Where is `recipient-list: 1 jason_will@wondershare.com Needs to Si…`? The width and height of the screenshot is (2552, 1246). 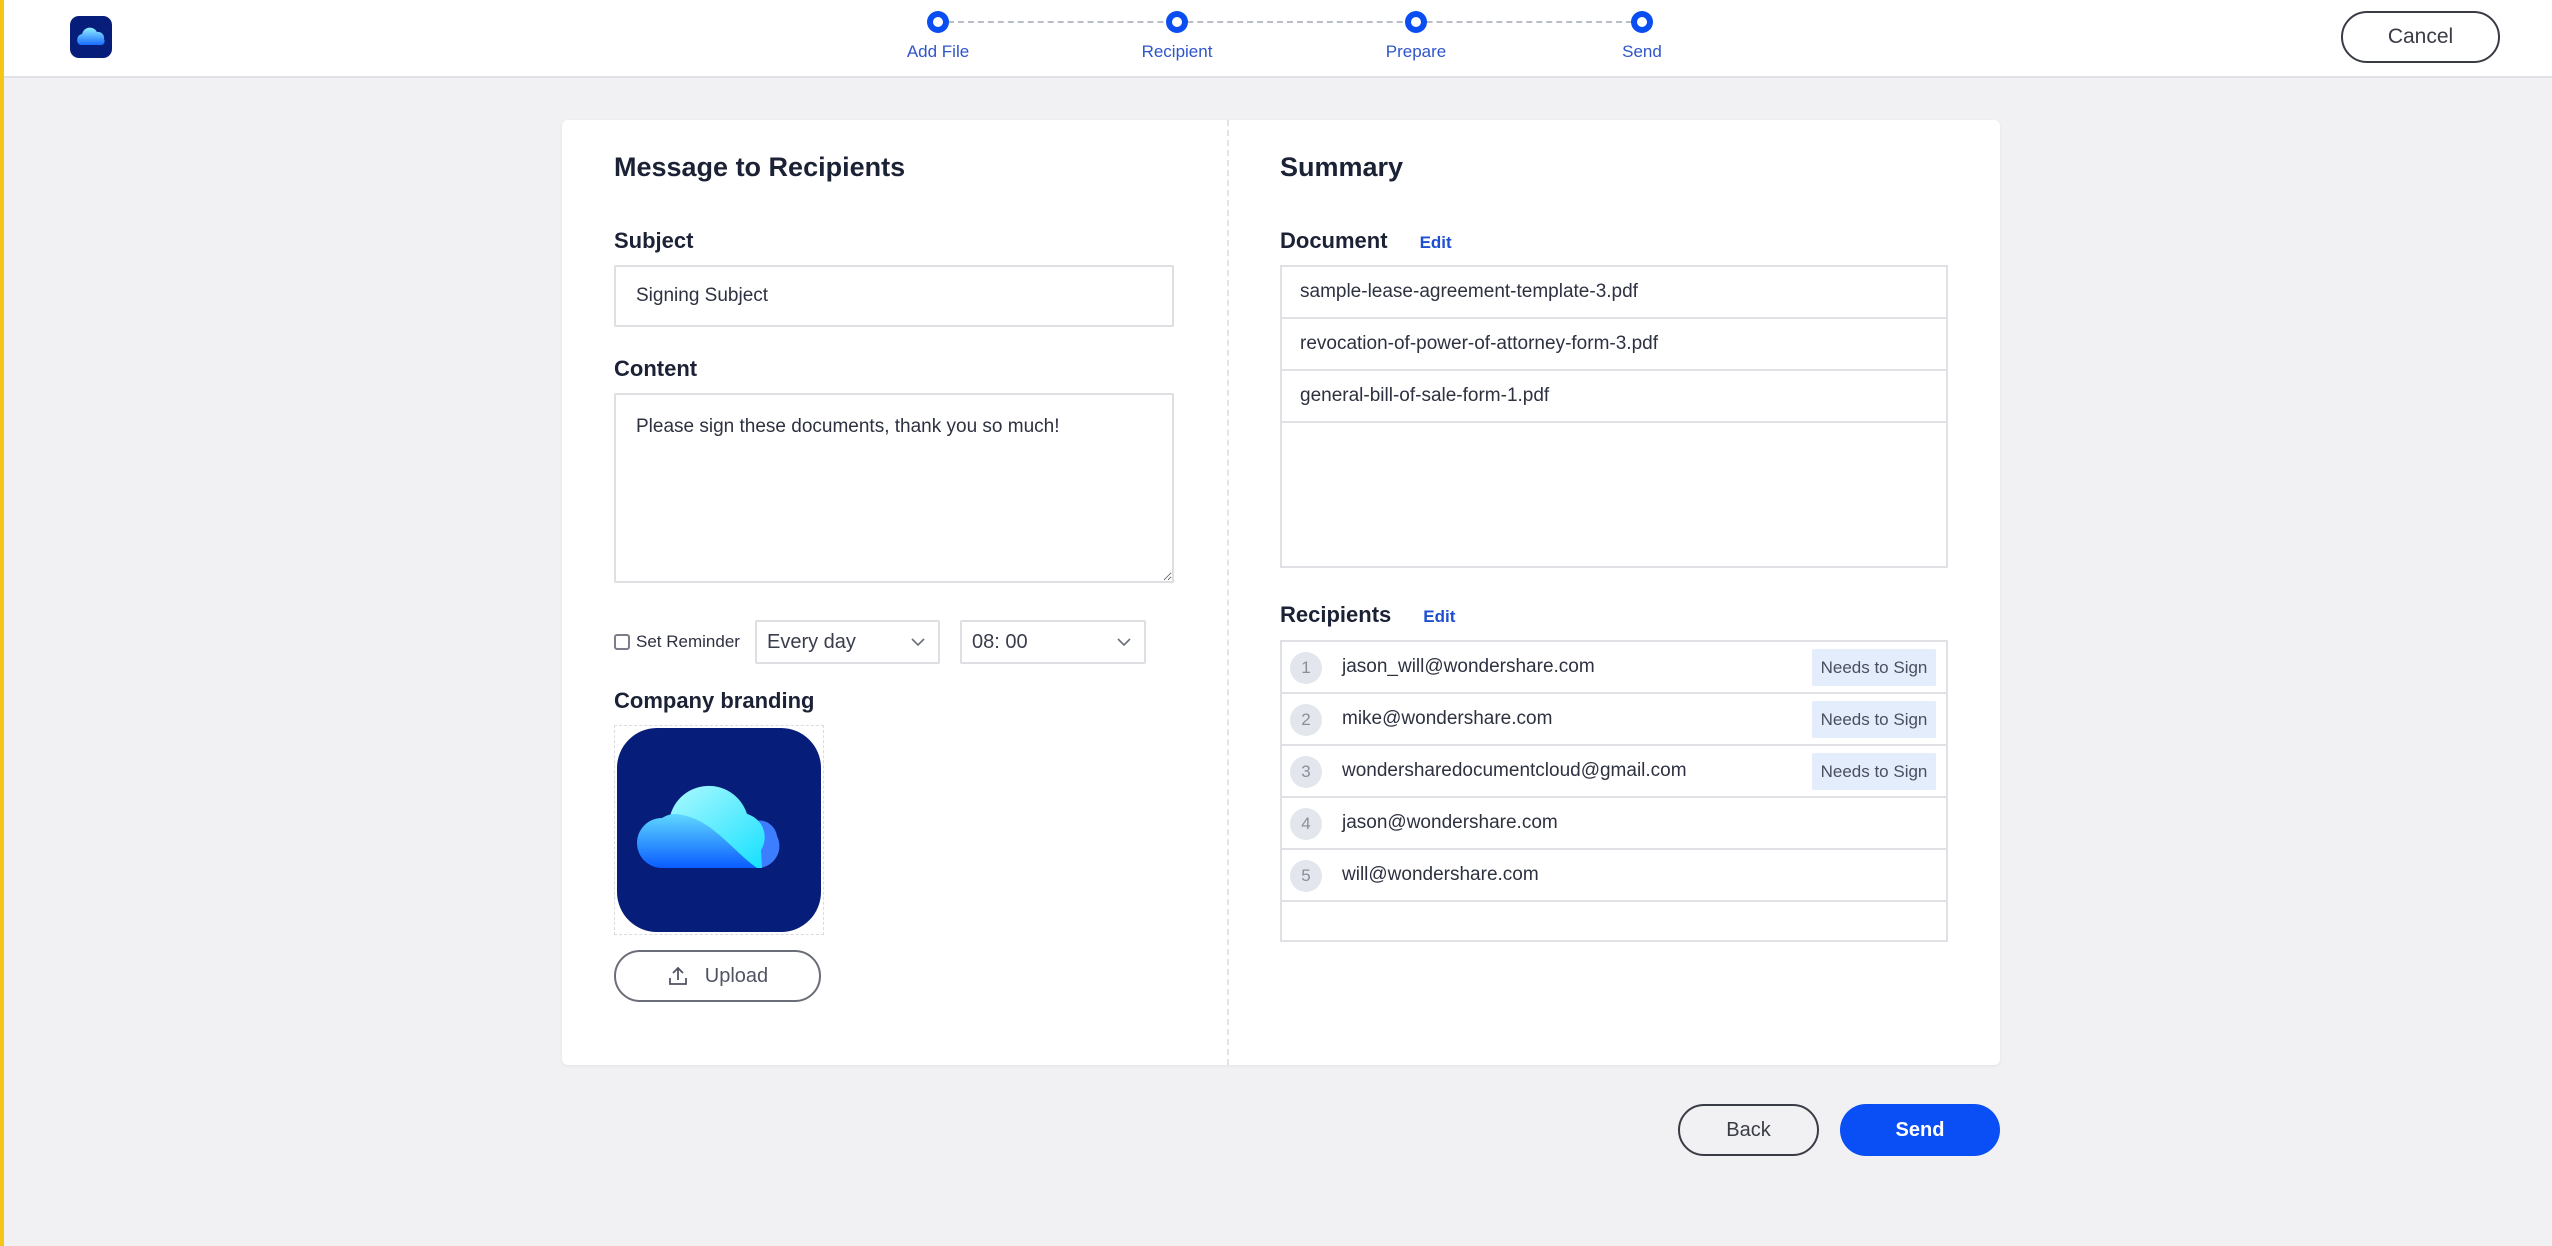 recipient-list: 1 jason_will@wondershare.com Needs to Si… is located at coordinates (1614, 791).